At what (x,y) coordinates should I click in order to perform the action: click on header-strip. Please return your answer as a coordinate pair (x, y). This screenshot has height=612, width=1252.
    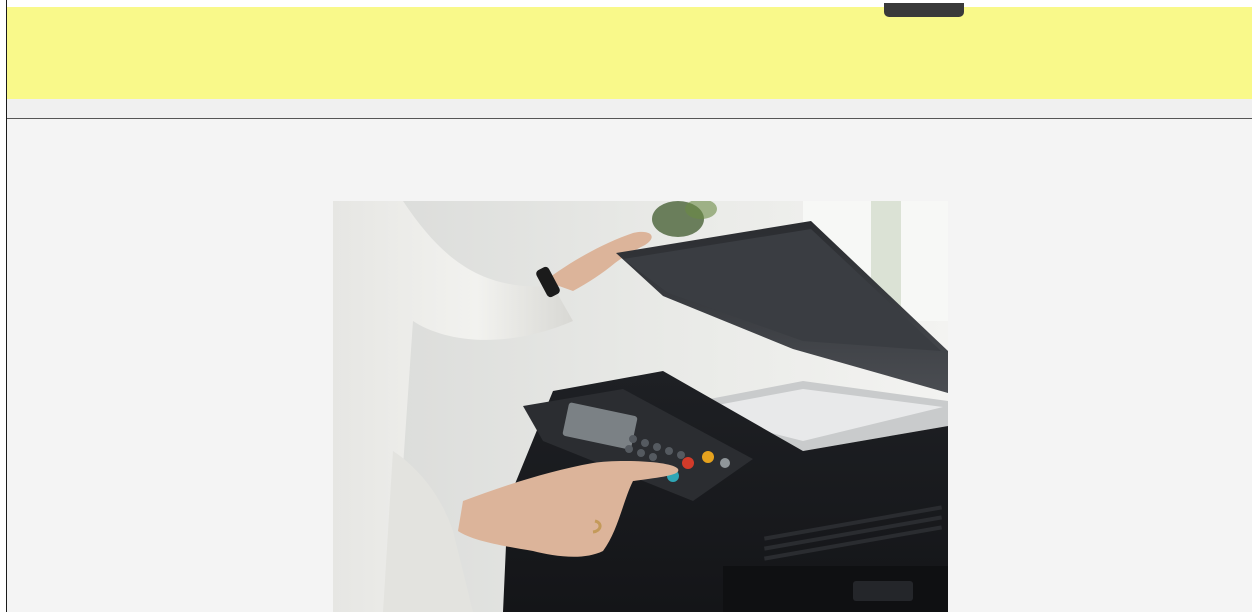
    Looking at the image, I should click on (629, 108).